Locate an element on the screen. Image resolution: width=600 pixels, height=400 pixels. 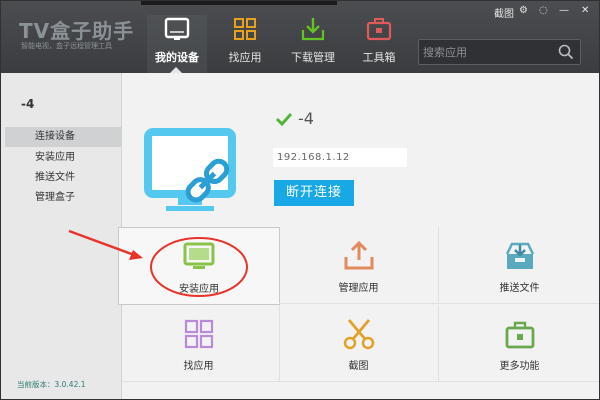
sidebar-device-title: -4 is located at coordinates (28, 104).